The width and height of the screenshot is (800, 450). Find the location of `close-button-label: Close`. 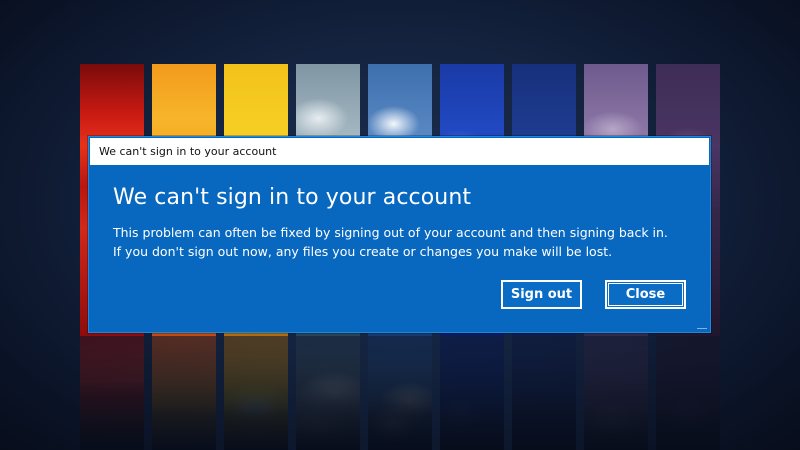

close-button-label: Close is located at coordinates (645, 294).